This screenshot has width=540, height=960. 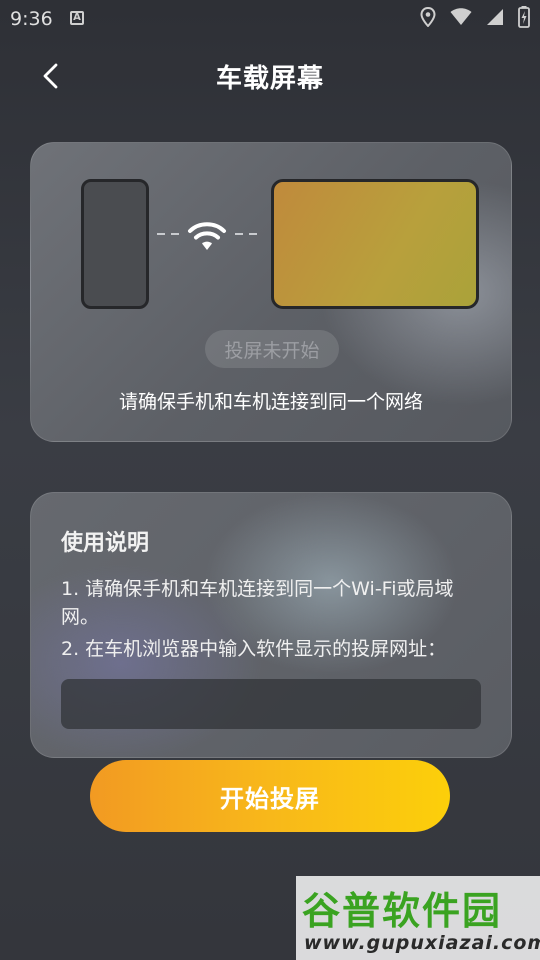 What do you see at coordinates (422, 943) in the screenshot?
I see `watermark-url: www.gupuxiazai.com` at bounding box center [422, 943].